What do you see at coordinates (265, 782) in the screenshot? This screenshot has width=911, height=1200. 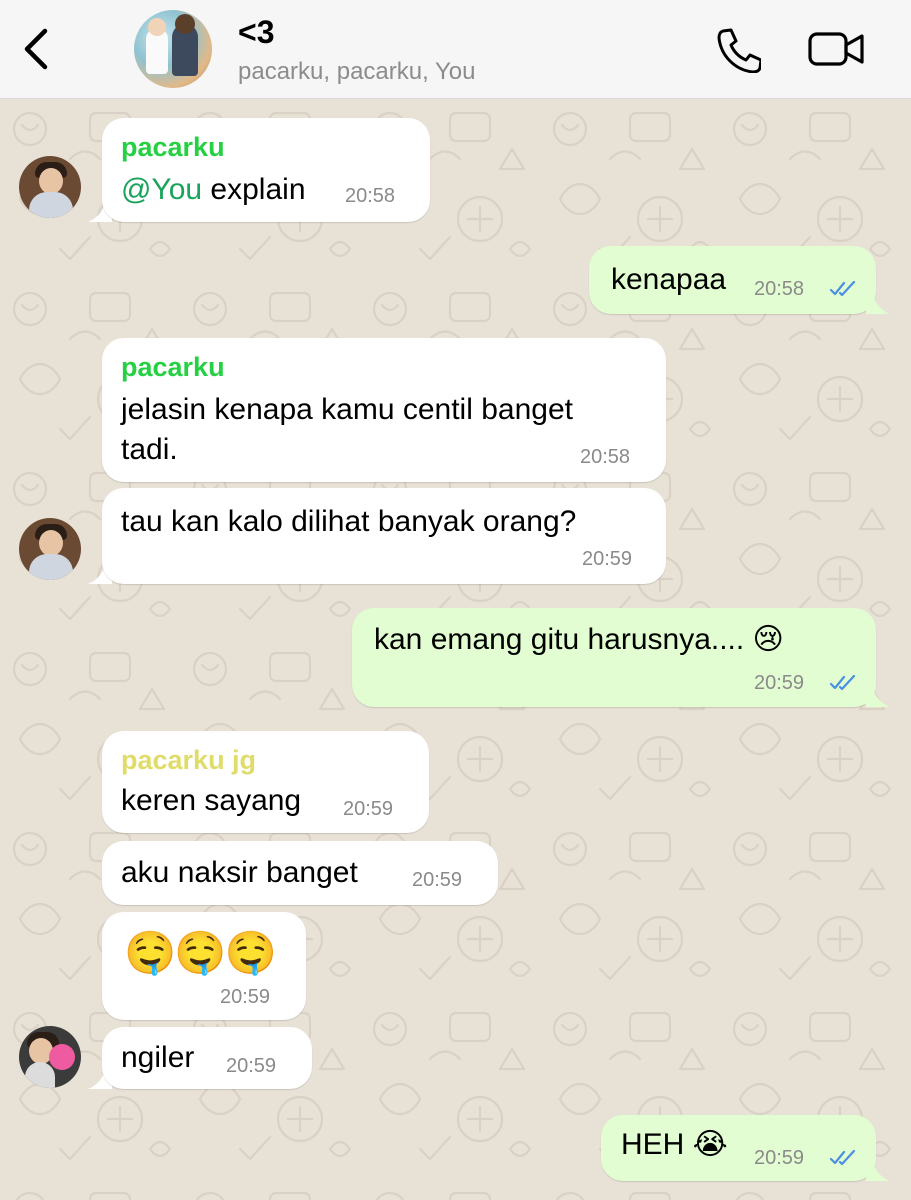 I see `message-bubble: pacarku jg keren sayang 20:59` at bounding box center [265, 782].